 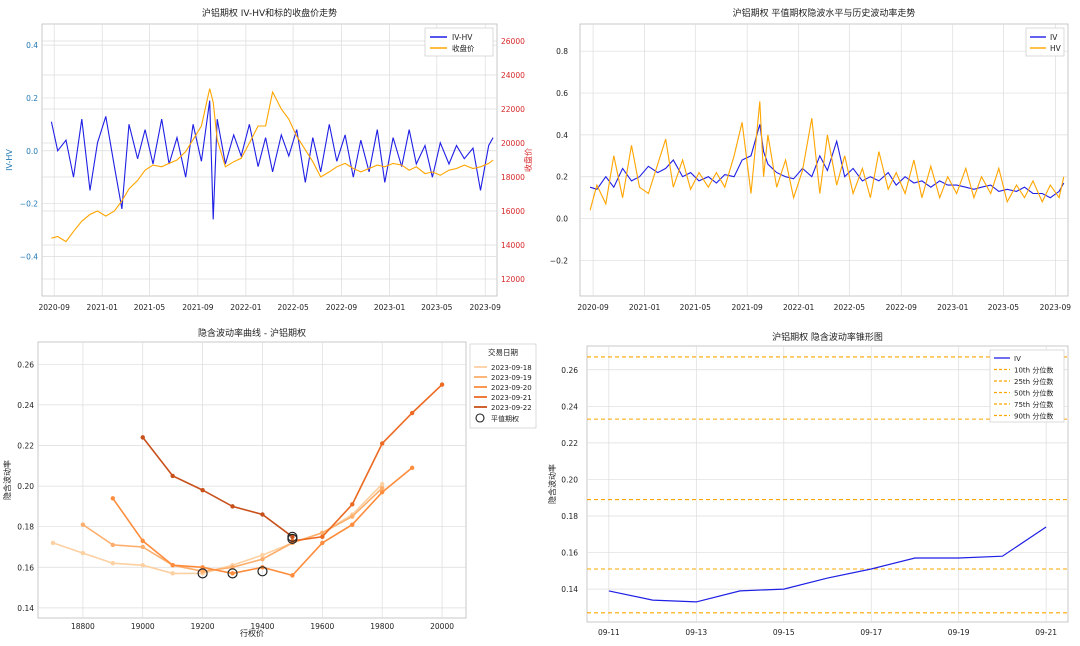 I want to click on y-tick-label: 0.4, so click(x=562, y=135).